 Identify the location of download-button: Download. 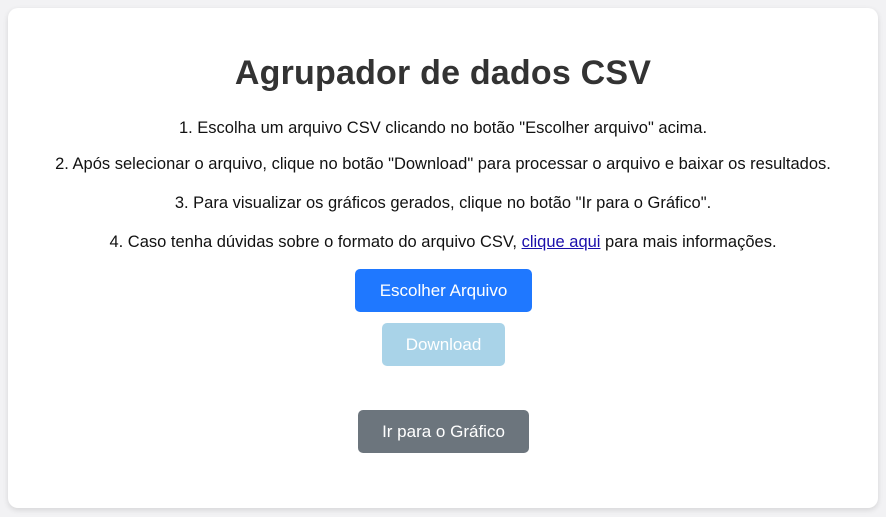
(443, 344).